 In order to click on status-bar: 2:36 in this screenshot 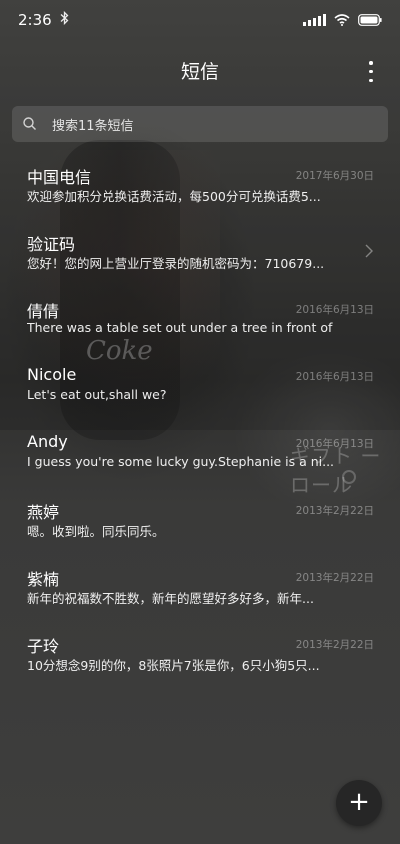, I will do `click(200, 20)`.